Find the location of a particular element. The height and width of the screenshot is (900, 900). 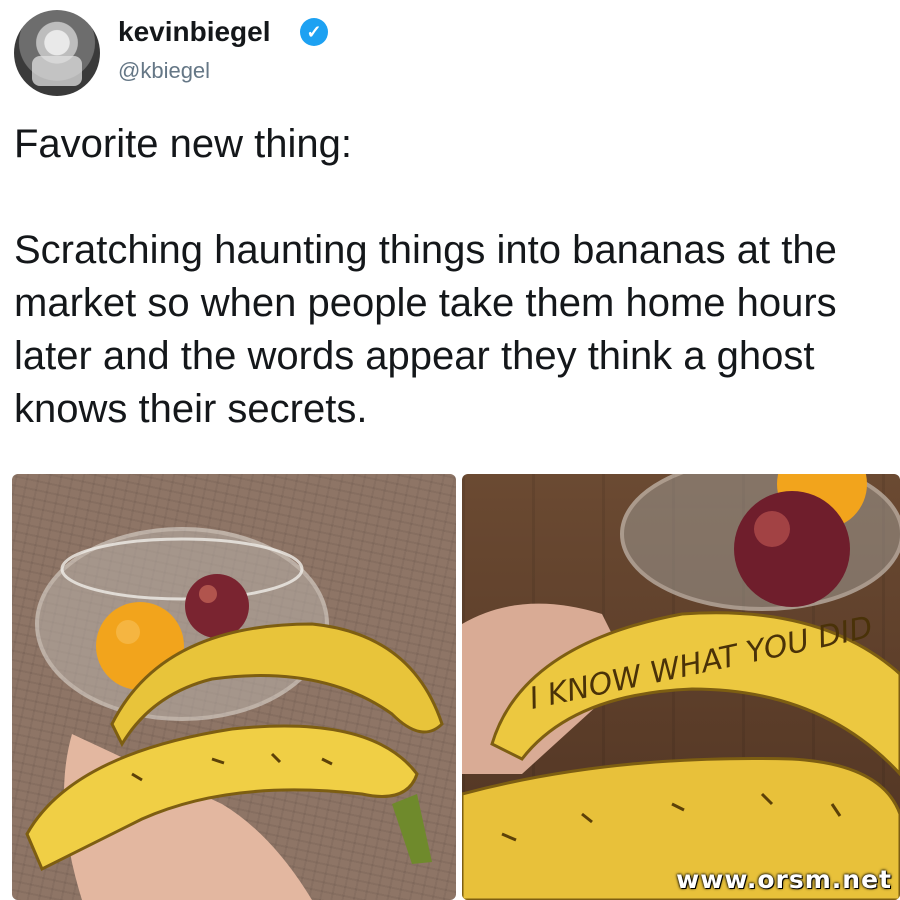

avatar is located at coordinates (57, 53).